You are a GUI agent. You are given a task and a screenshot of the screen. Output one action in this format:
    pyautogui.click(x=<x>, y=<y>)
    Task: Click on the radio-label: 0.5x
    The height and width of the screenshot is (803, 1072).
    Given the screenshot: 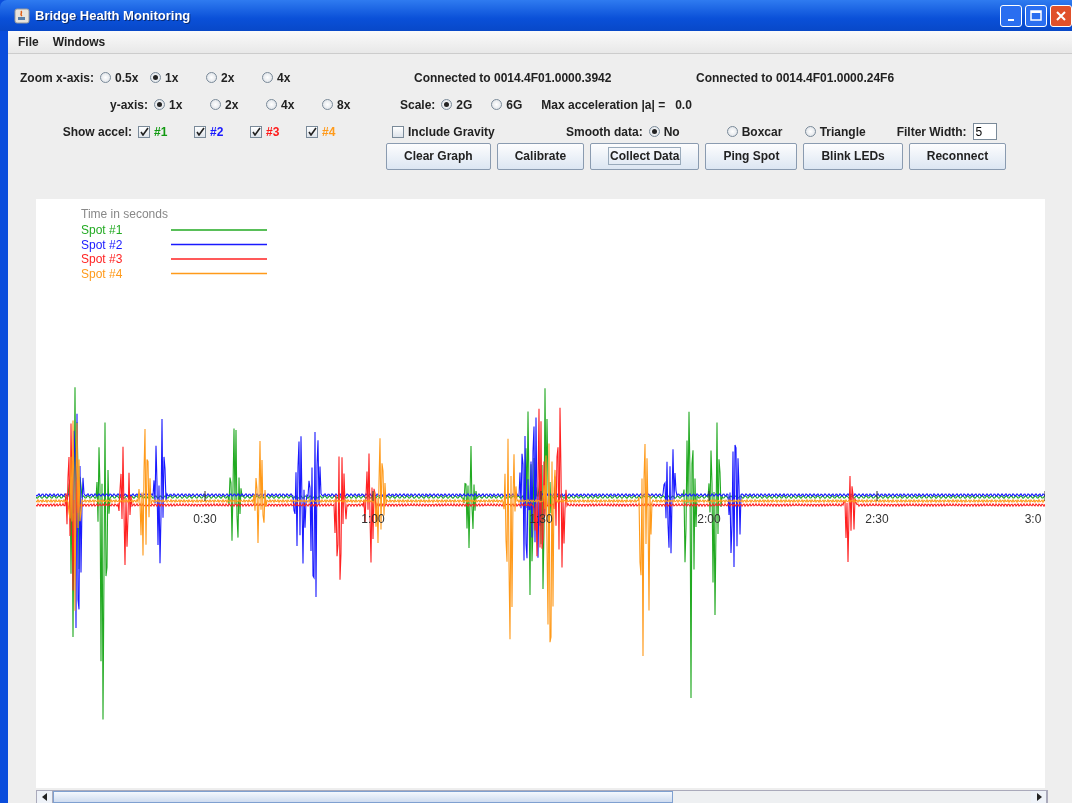 What is the action you would take?
    pyautogui.click(x=127, y=77)
    